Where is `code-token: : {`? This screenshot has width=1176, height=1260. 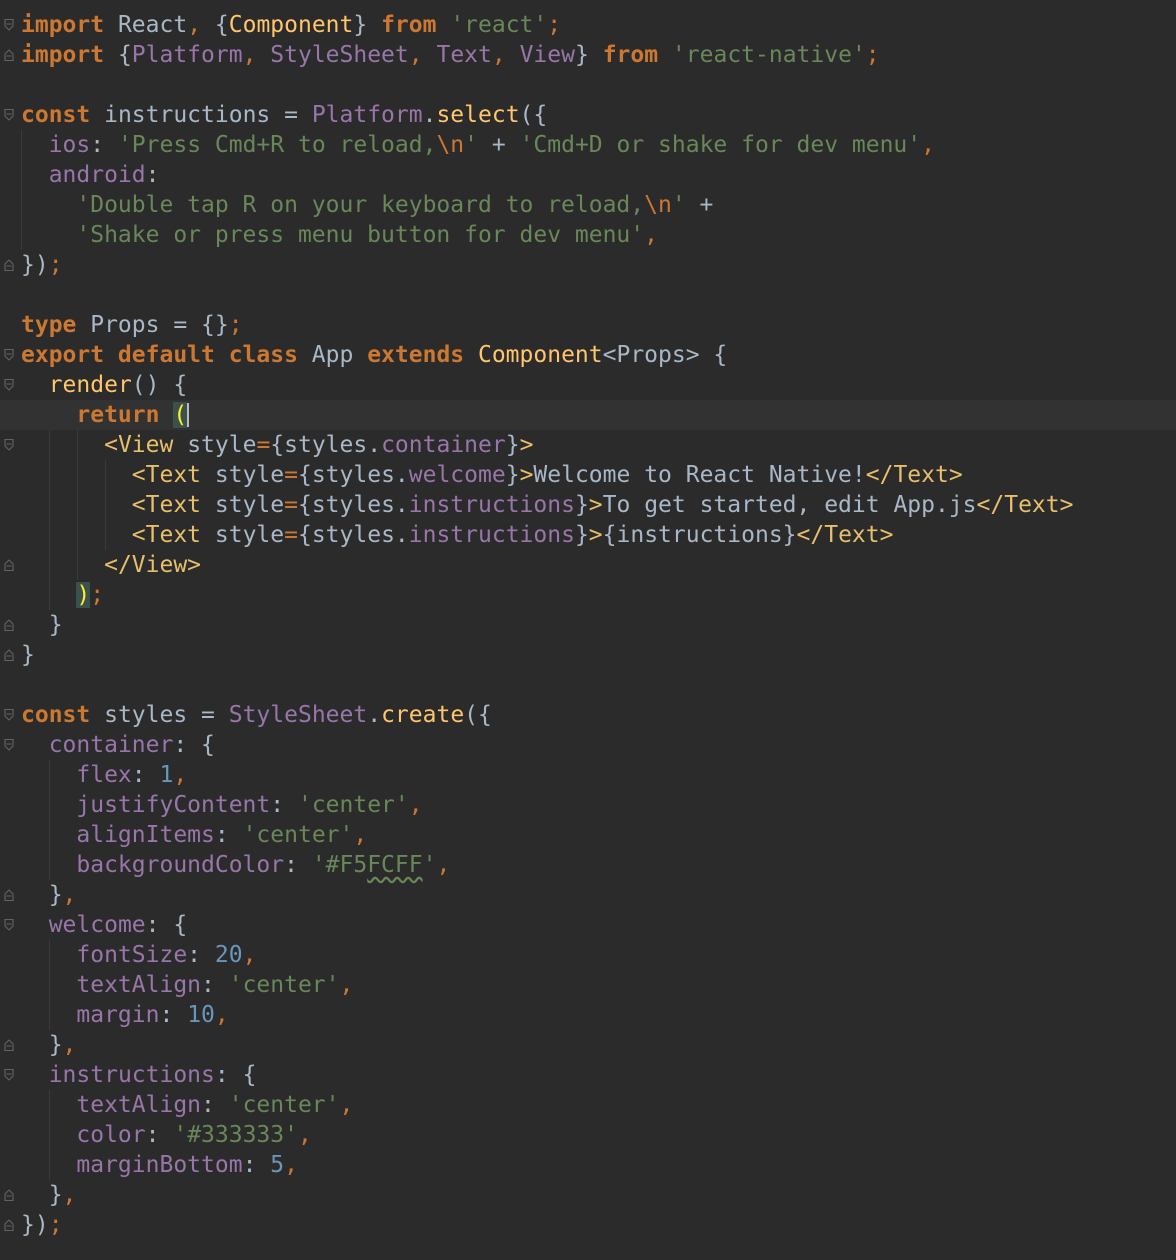
code-token: : { is located at coordinates (235, 1075).